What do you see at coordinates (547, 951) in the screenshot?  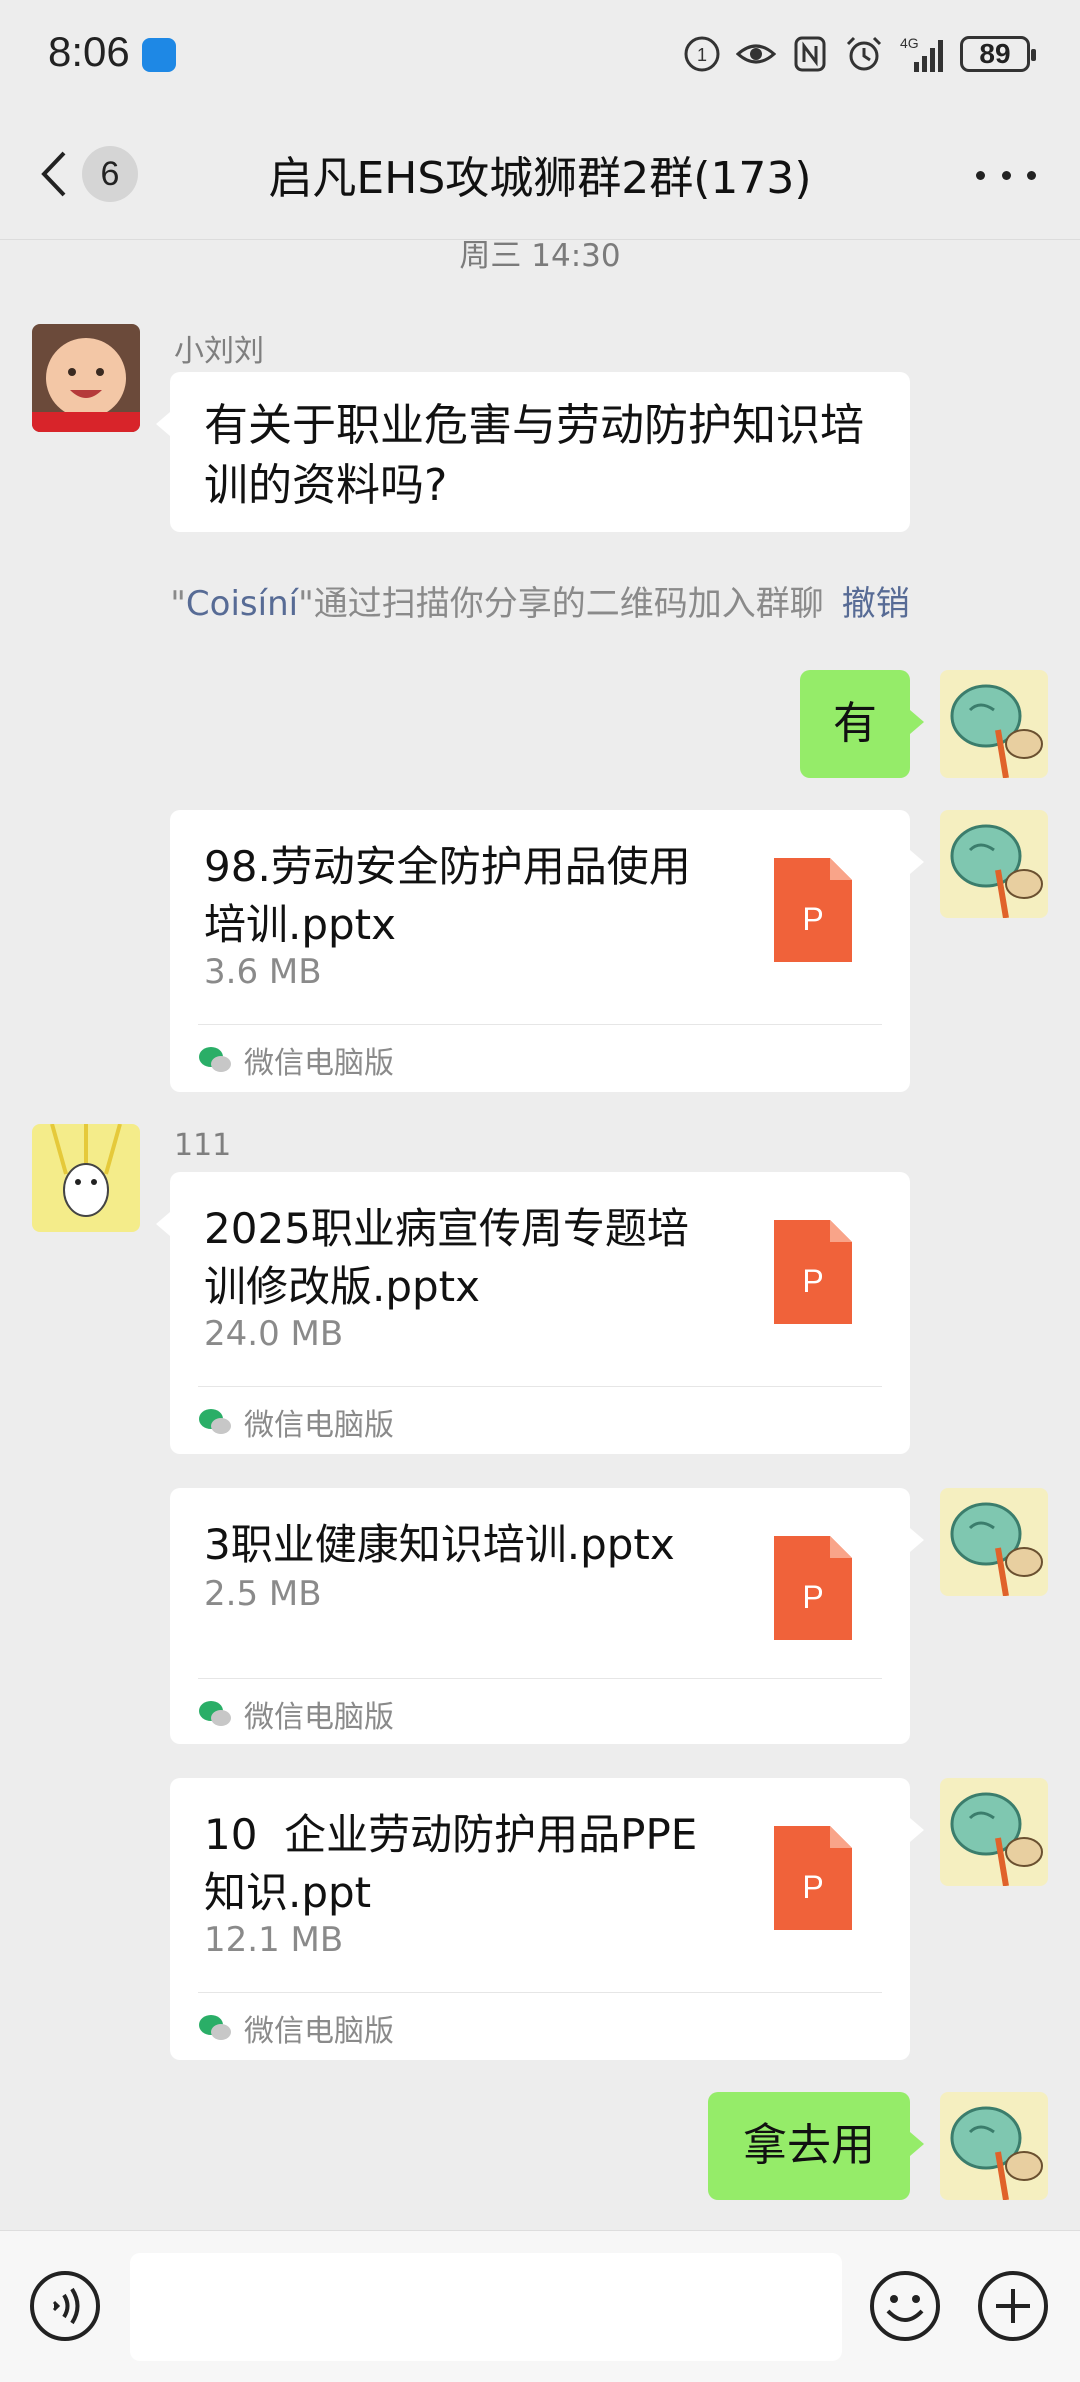 I see `file-message-card: 98.劳动安全防护用品使用培训.pptx 3.6 MB P 微信电脑版` at bounding box center [547, 951].